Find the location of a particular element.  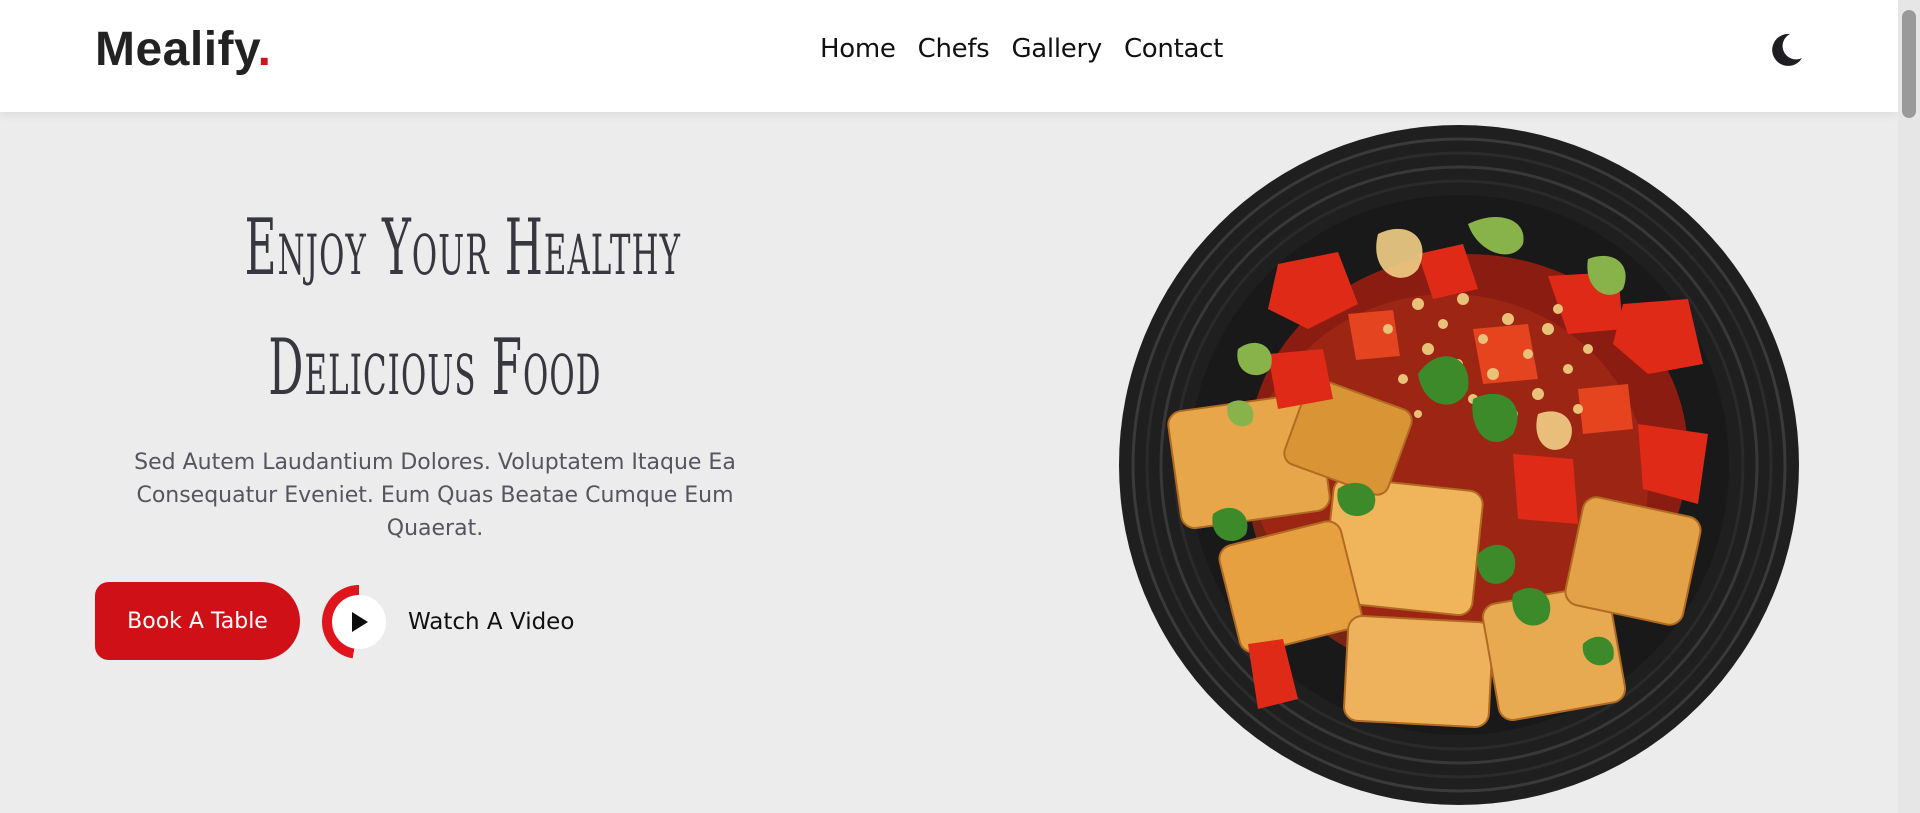

main-nav: Home Chefs Gallery Contact is located at coordinates (1021, 49).